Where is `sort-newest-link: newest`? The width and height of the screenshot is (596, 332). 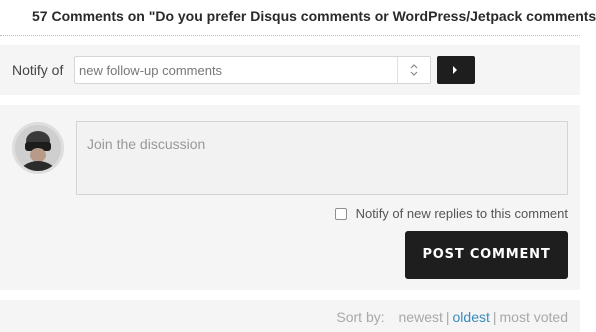 sort-newest-link: newest is located at coordinates (421, 317).